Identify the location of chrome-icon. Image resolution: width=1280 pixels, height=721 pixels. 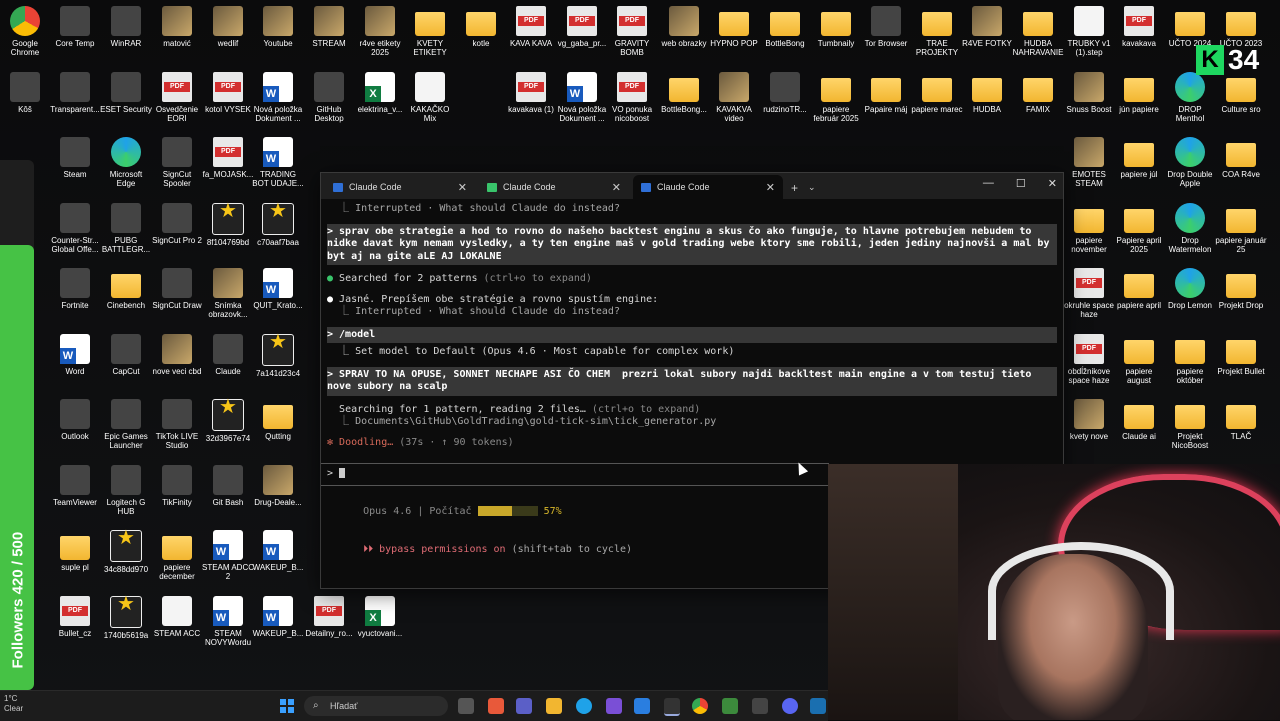
(700, 706).